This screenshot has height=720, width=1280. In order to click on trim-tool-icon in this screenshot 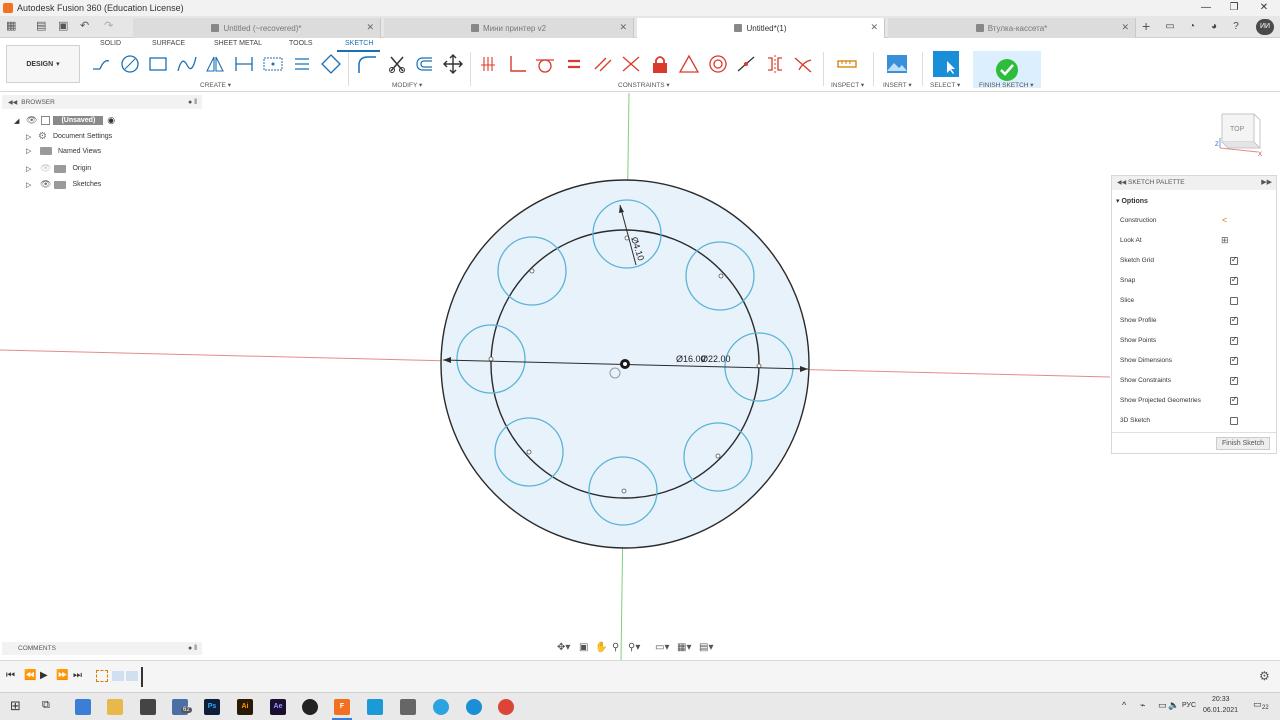, I will do `click(397, 64)`.